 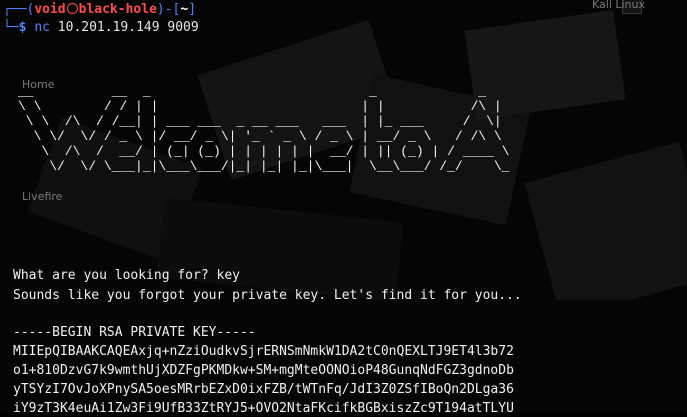 What do you see at coordinates (22, 27) in the screenshot?
I see `prompt-symbol: $` at bounding box center [22, 27].